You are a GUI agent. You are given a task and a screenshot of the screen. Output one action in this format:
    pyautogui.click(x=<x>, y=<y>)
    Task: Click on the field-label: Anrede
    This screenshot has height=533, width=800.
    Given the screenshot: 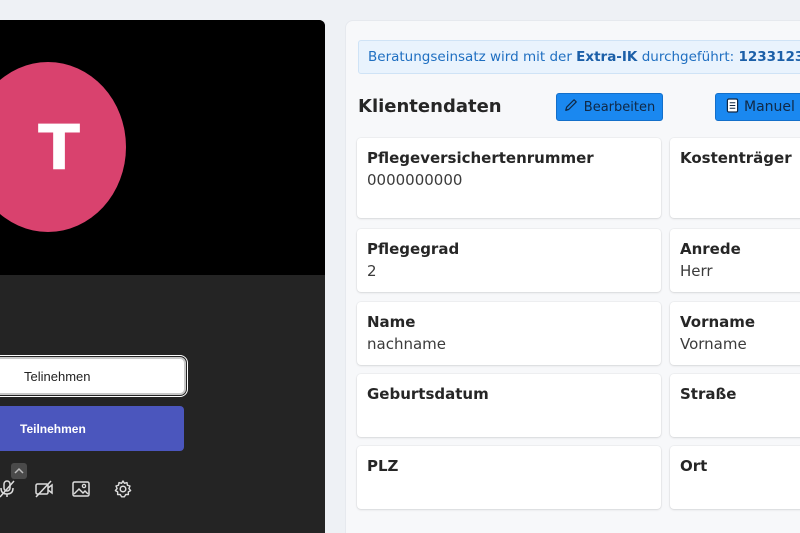 What is the action you would take?
    pyautogui.click(x=710, y=249)
    